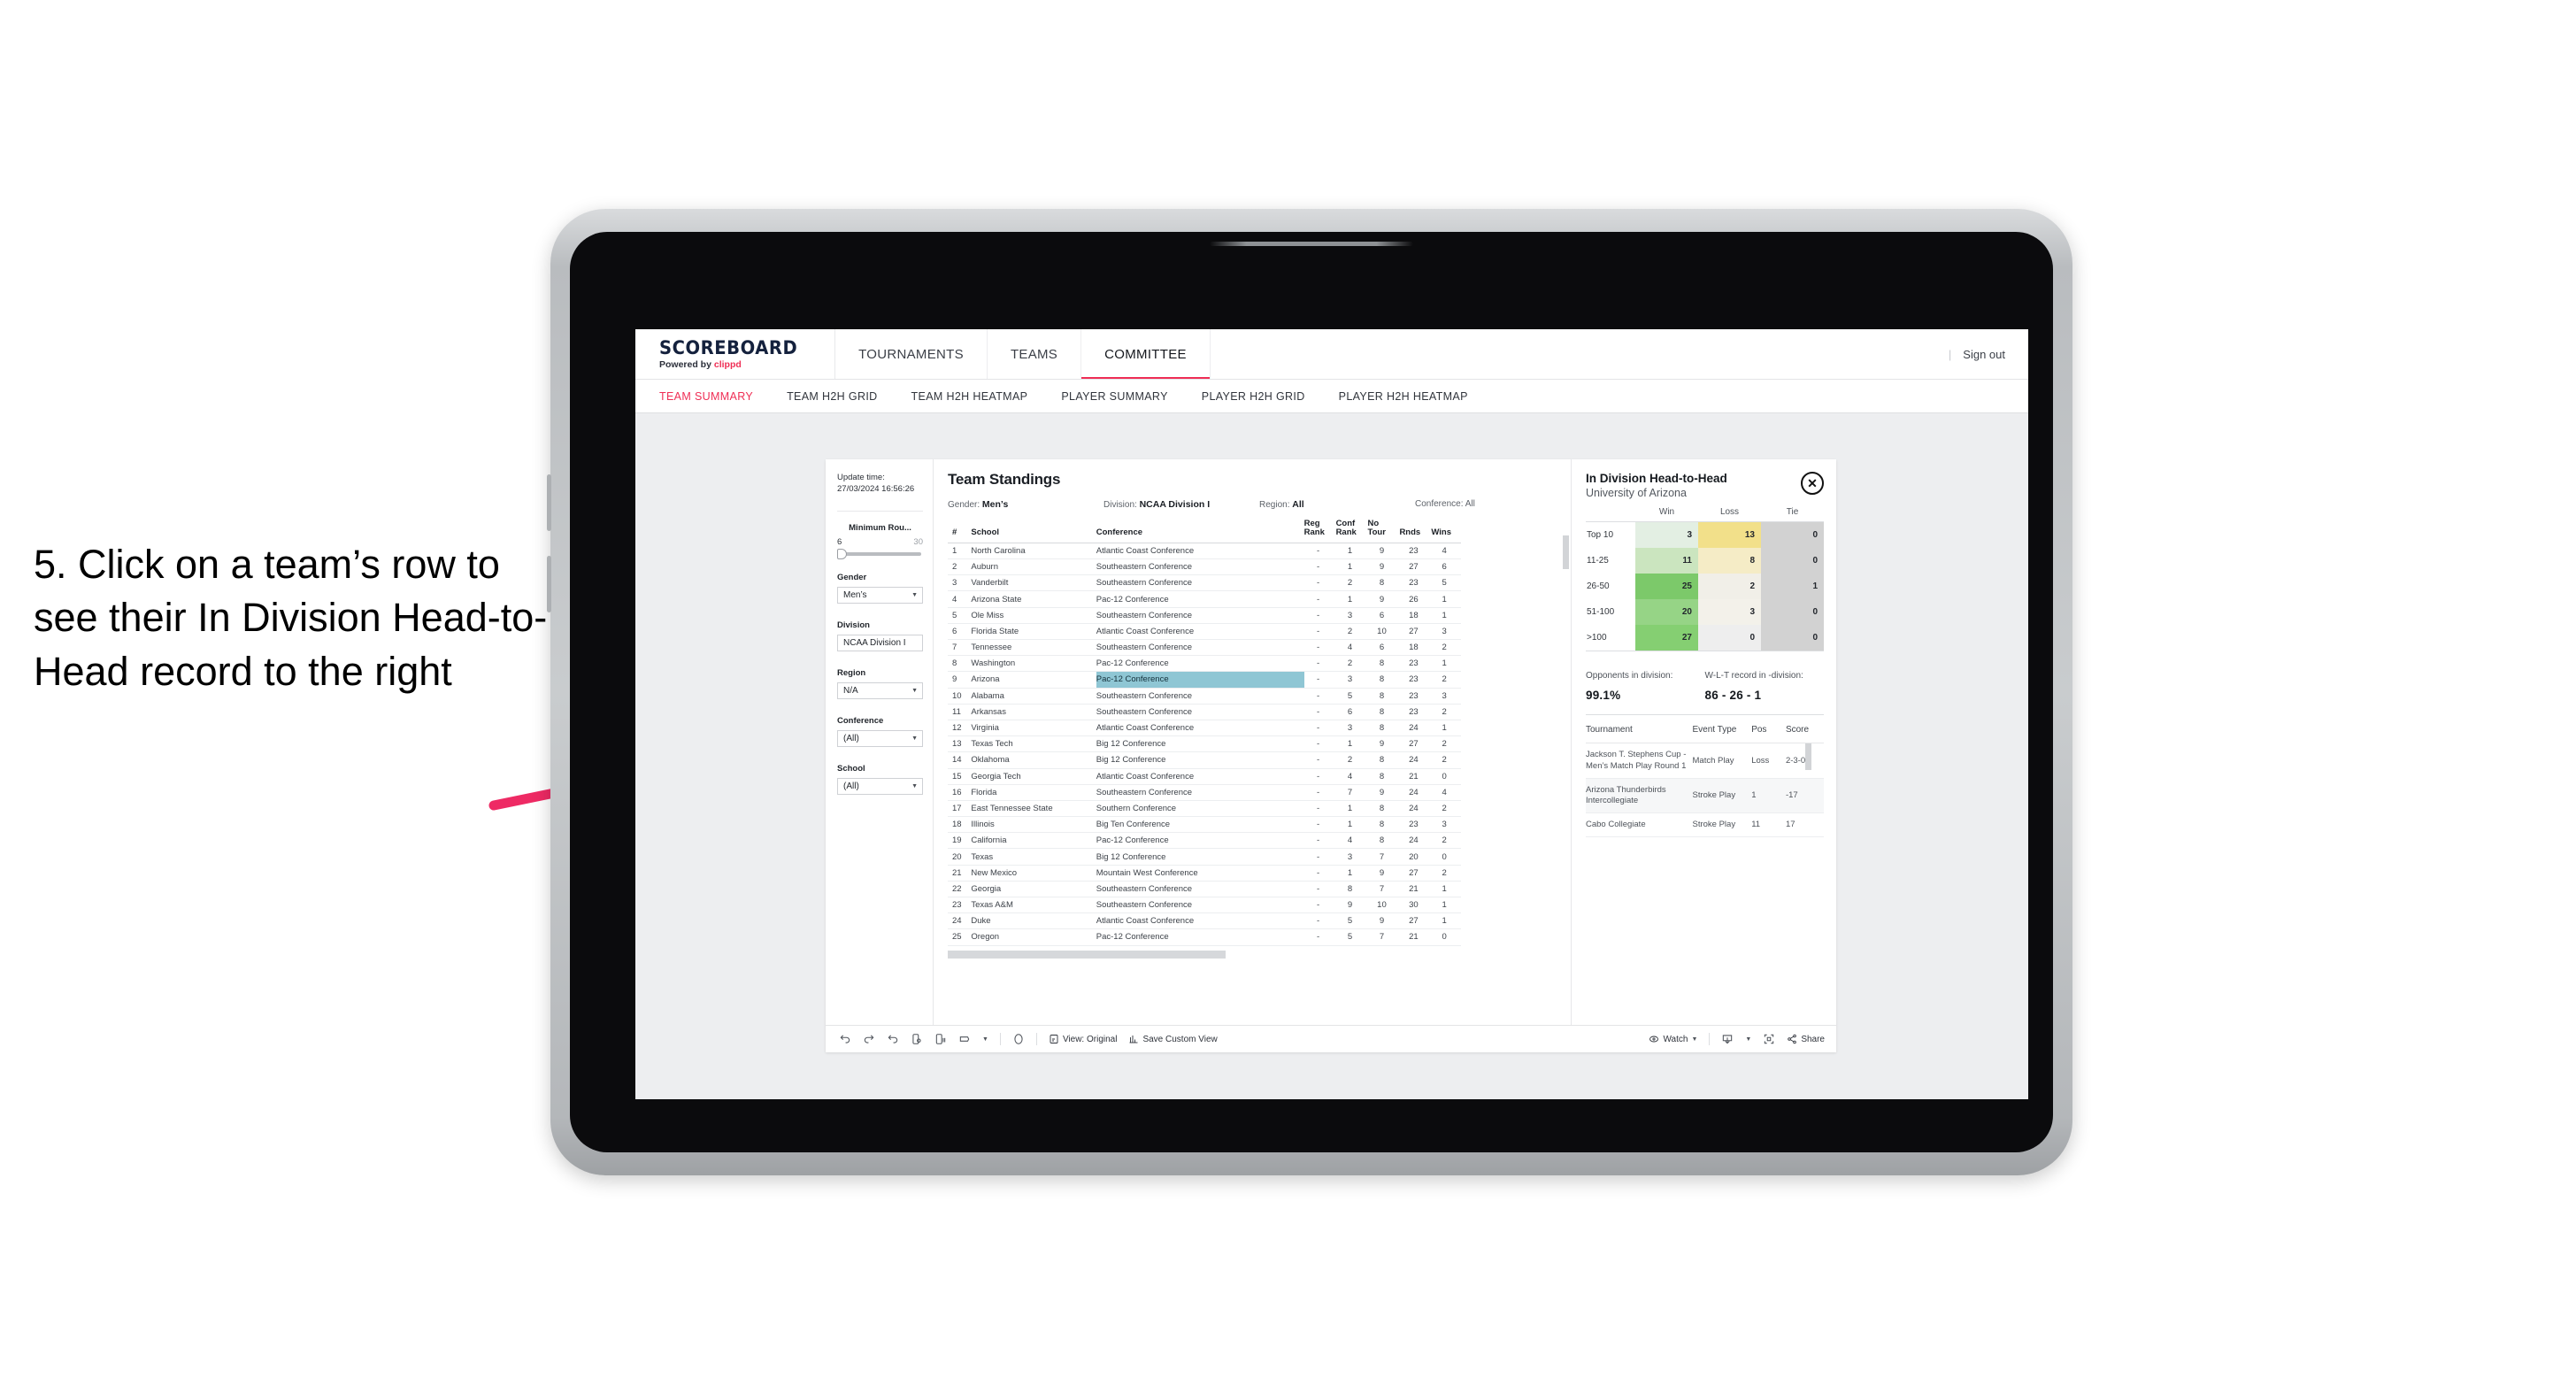 This screenshot has height=1386, width=2576. What do you see at coordinates (917, 1039) in the screenshot?
I see `refresh-data-icon` at bounding box center [917, 1039].